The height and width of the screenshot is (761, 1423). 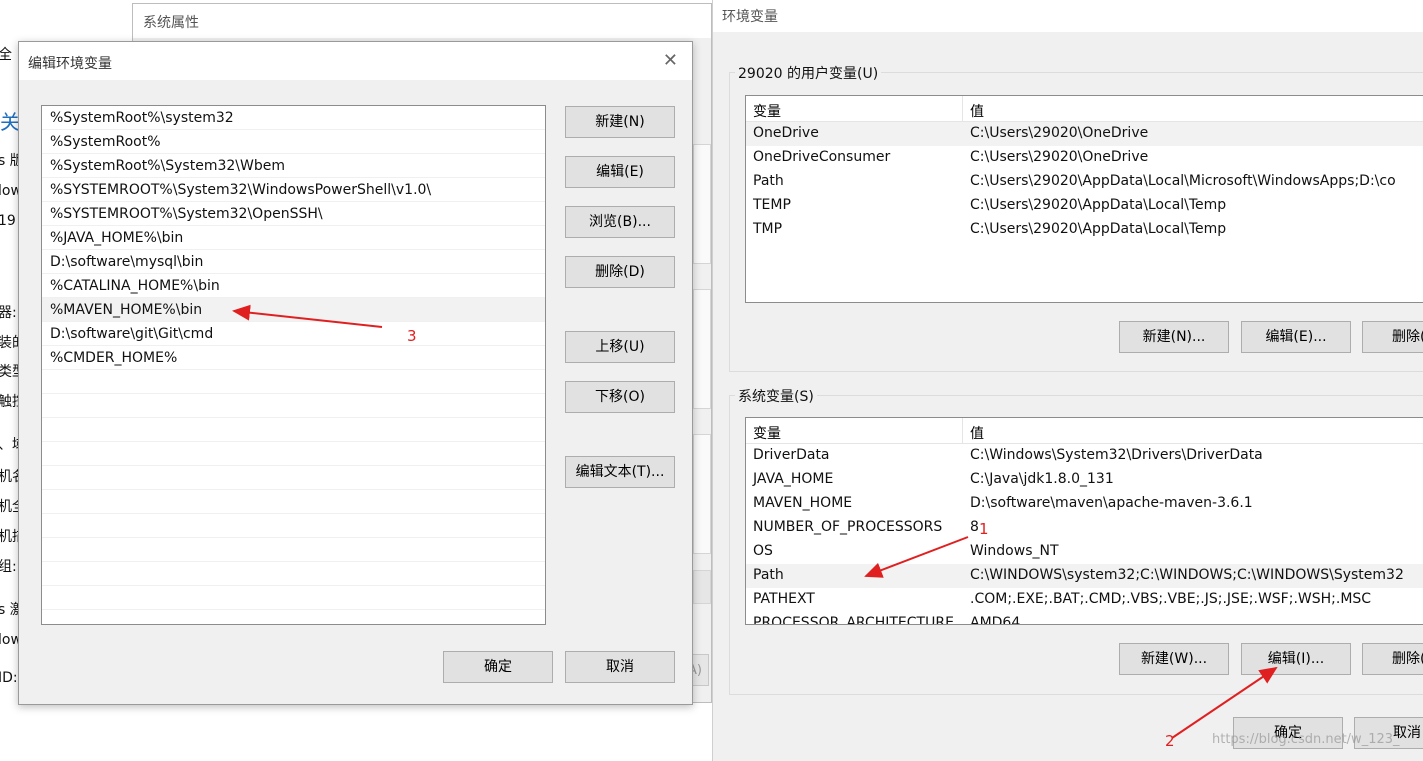 I want to click on table-row: JAVA_HOME C:\Java\jdk1.8.0_131, so click(x=1084, y=480).